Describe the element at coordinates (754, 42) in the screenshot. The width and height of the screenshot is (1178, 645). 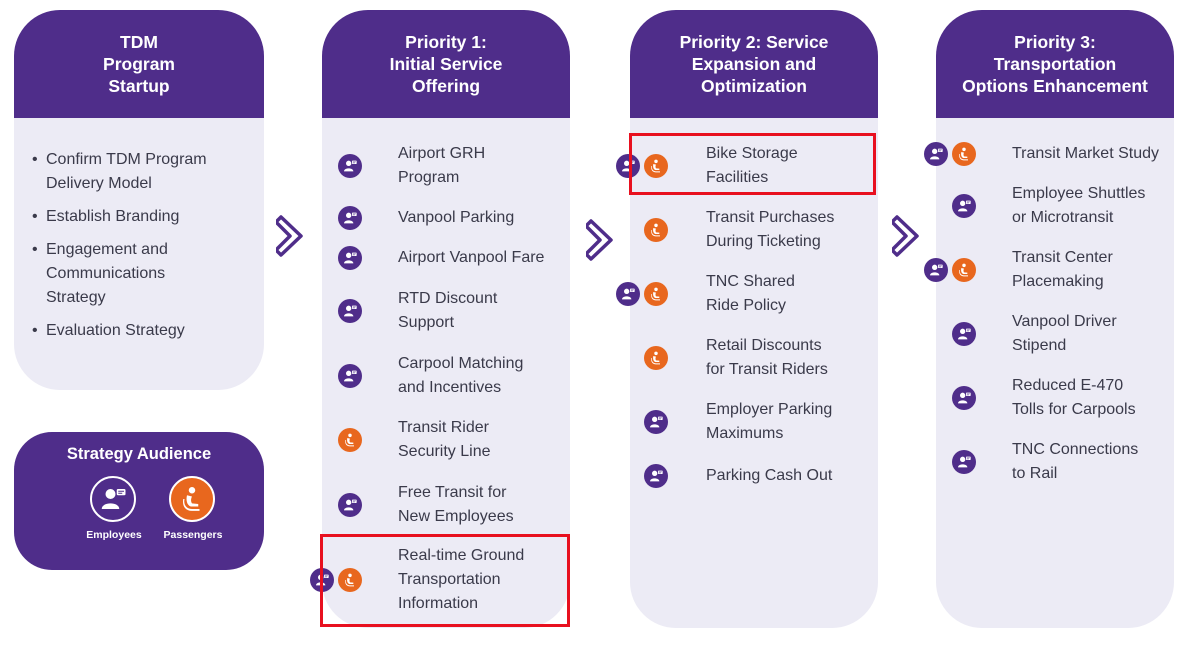
I see `header-line: Priority 2: Service` at that location.